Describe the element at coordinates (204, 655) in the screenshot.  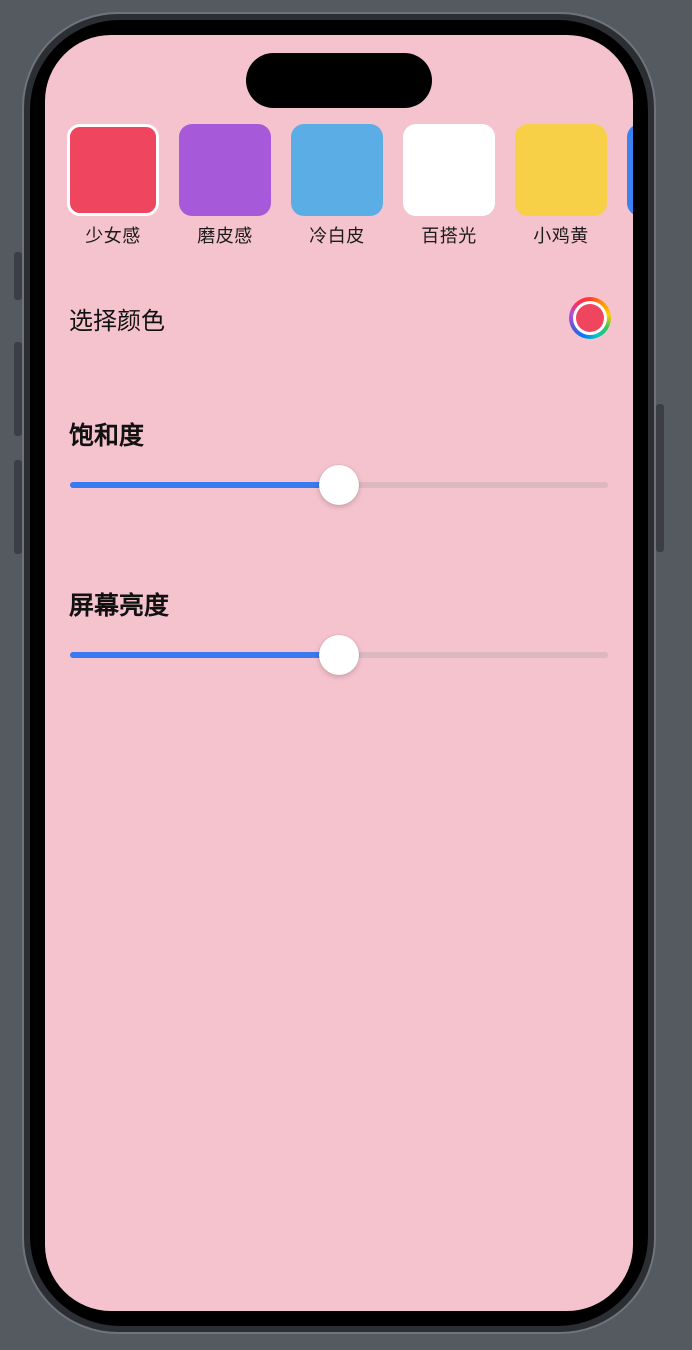
I see `brightness-slider-fill` at that location.